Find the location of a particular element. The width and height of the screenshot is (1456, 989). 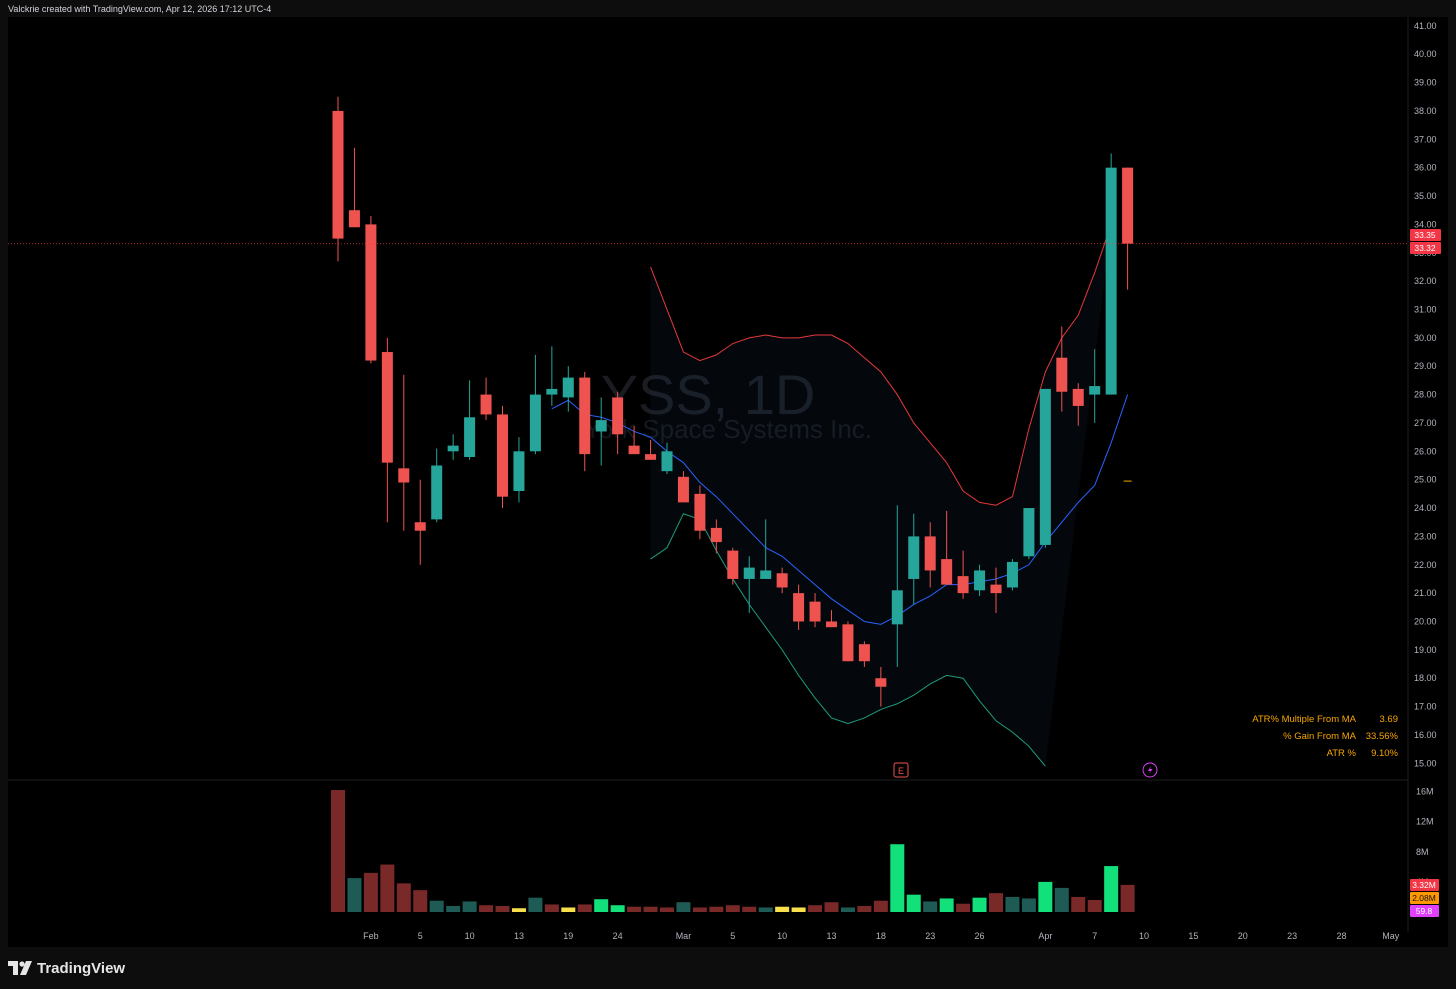

volume-tick-label: 12M is located at coordinates (1425, 822).